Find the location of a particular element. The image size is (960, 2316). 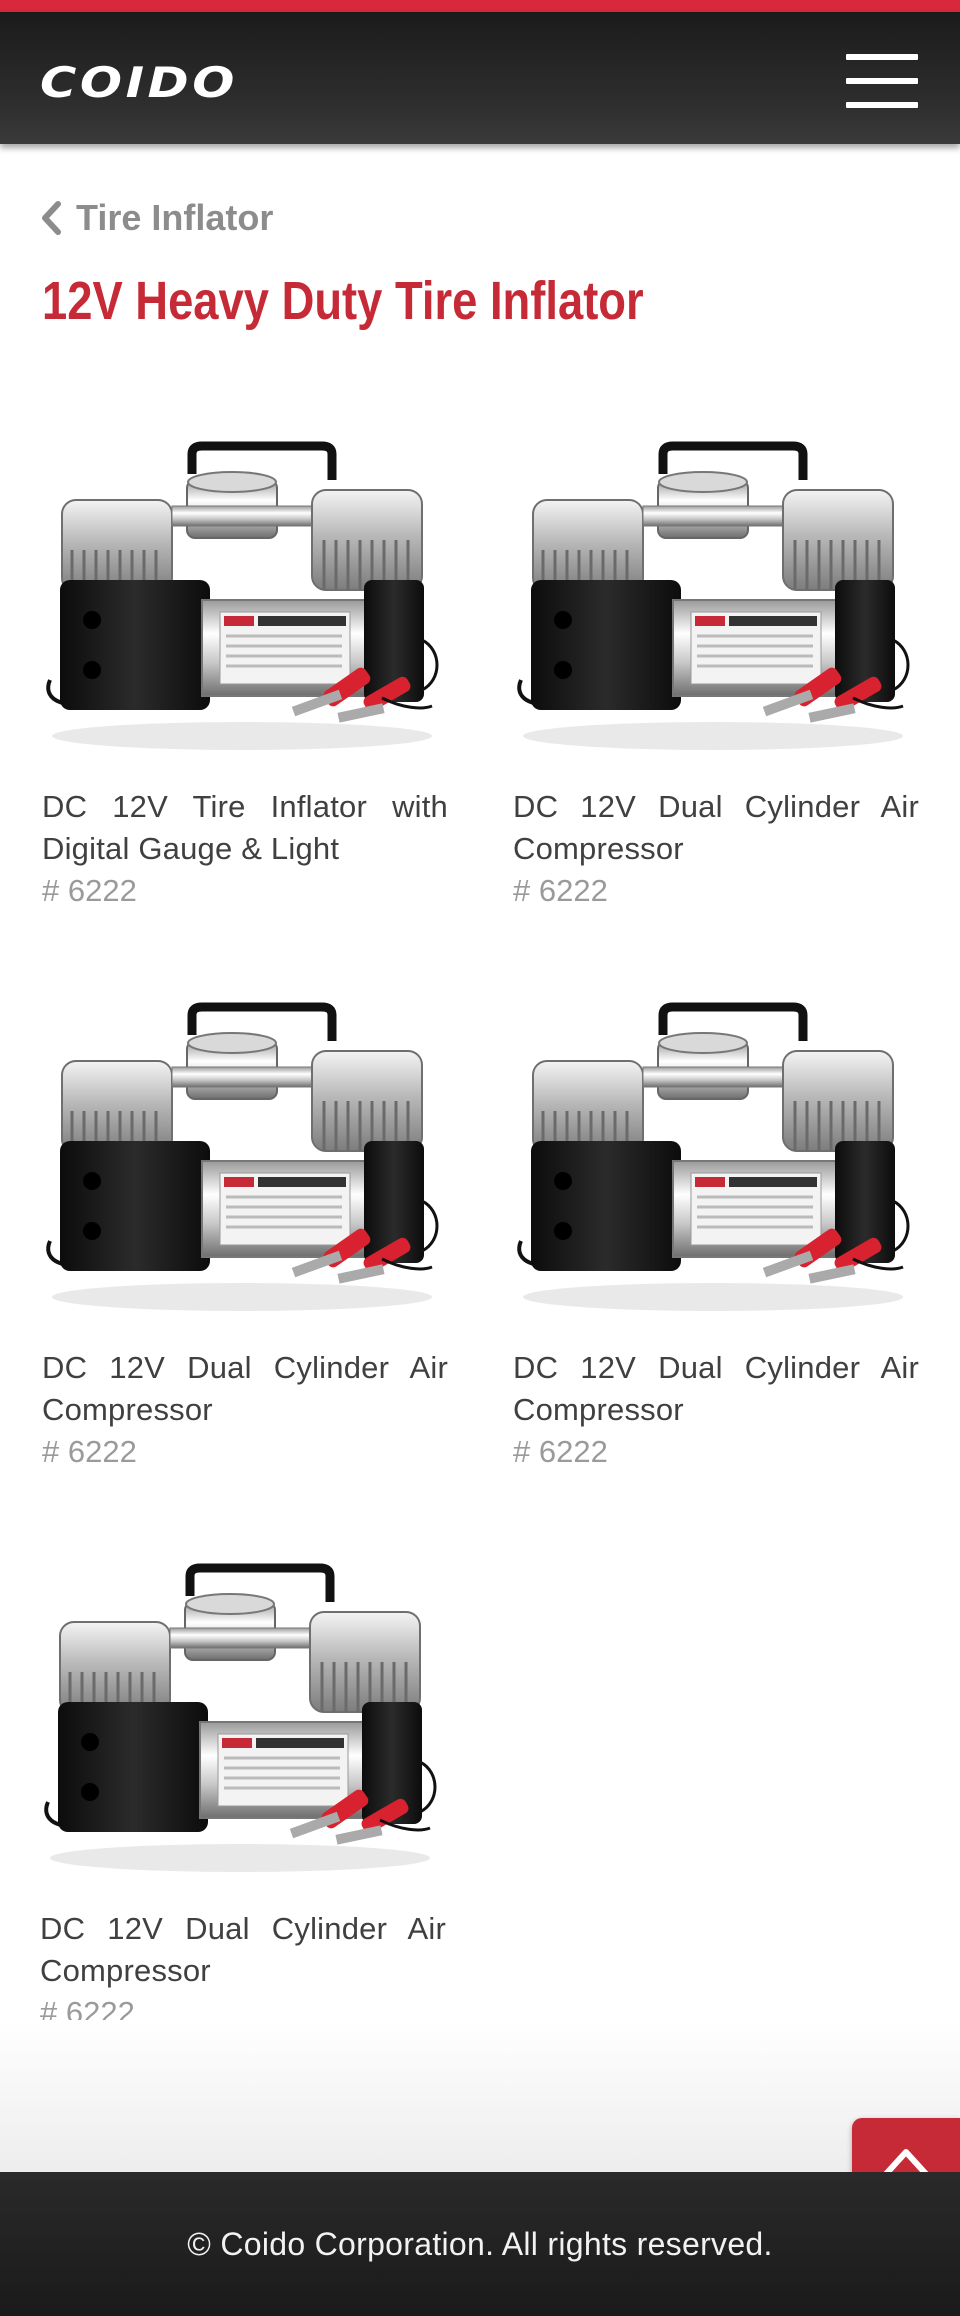

hamburger-menu-icon is located at coordinates (882, 81).